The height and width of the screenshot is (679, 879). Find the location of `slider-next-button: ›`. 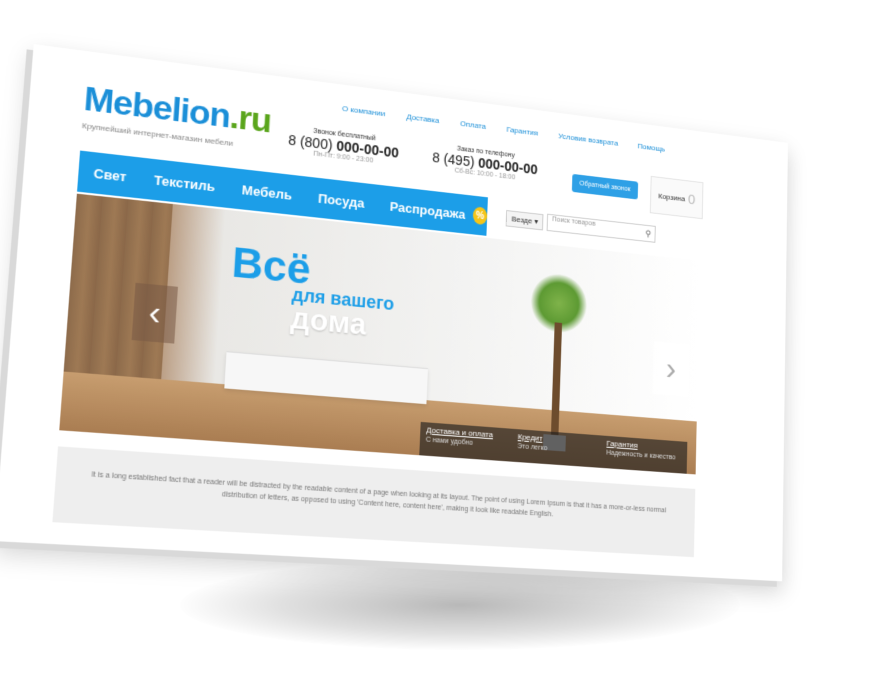

slider-next-button: › is located at coordinates (671, 369).